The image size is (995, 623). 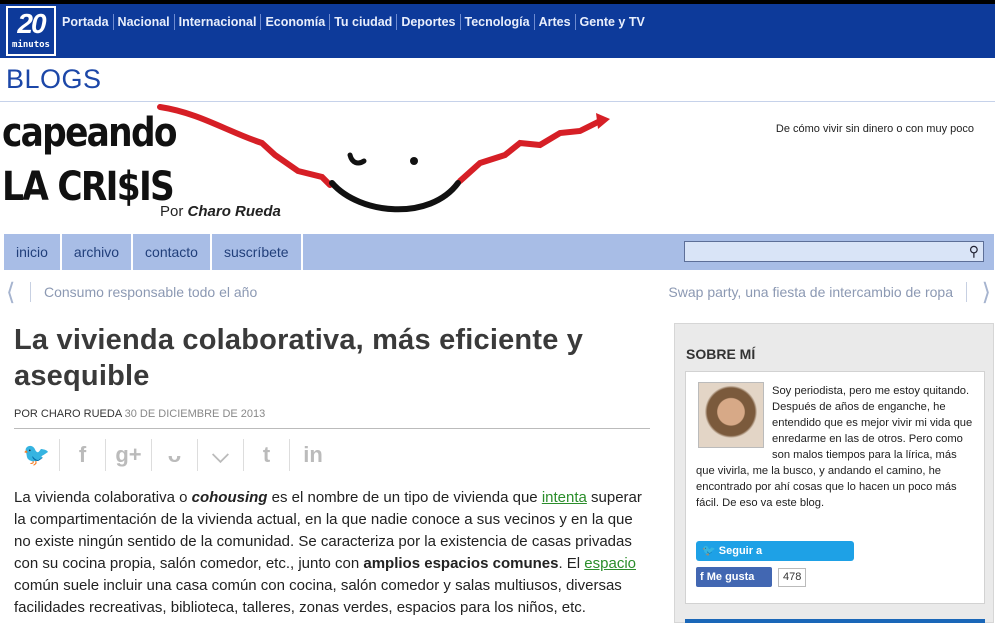 I want to click on body-text: La vivienda colaborativa o, so click(x=103, y=497).